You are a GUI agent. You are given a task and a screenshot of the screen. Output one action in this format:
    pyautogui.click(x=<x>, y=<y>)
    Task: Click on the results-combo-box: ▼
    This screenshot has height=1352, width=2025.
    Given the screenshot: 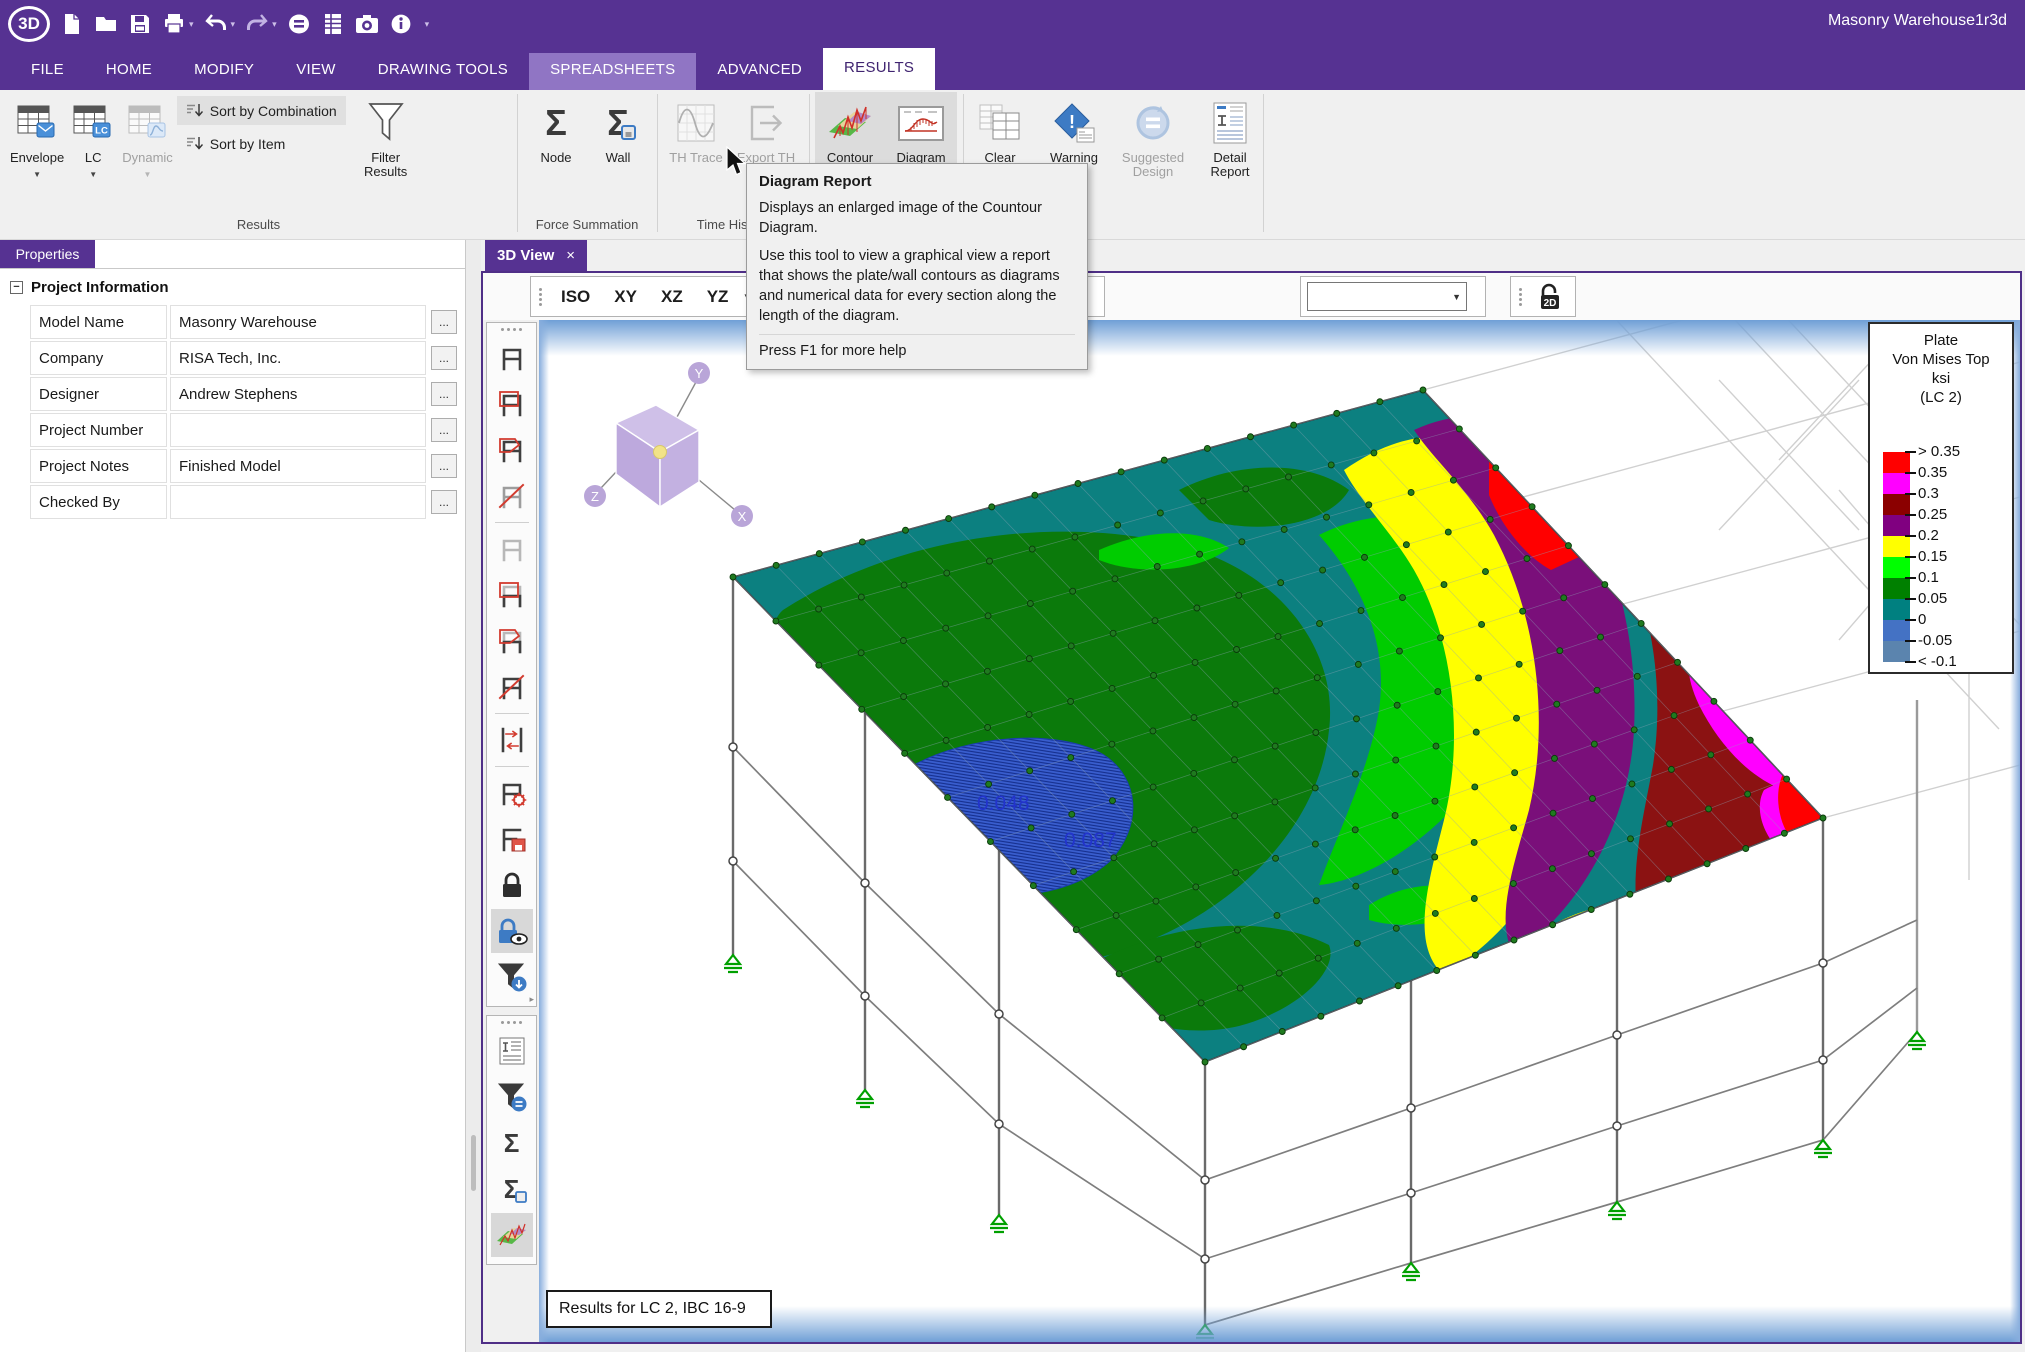 What is the action you would take?
    pyautogui.click(x=1387, y=296)
    